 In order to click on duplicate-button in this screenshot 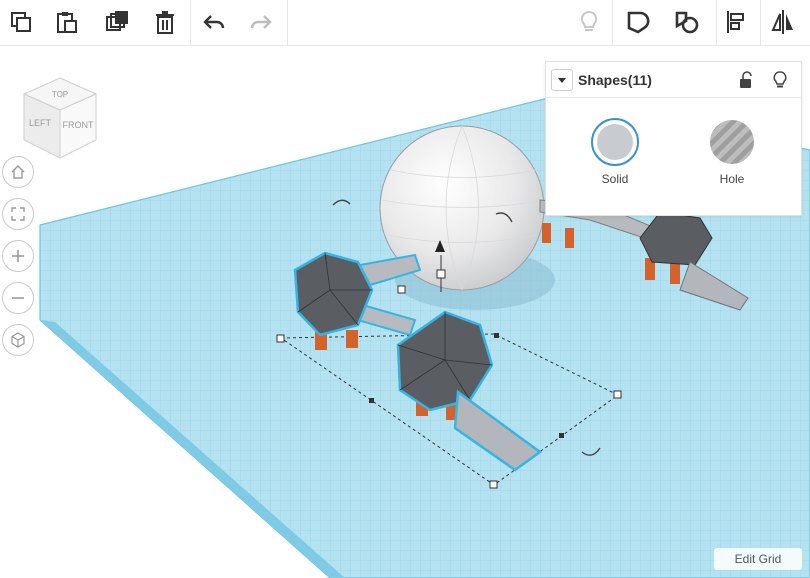, I will do `click(117, 22)`.